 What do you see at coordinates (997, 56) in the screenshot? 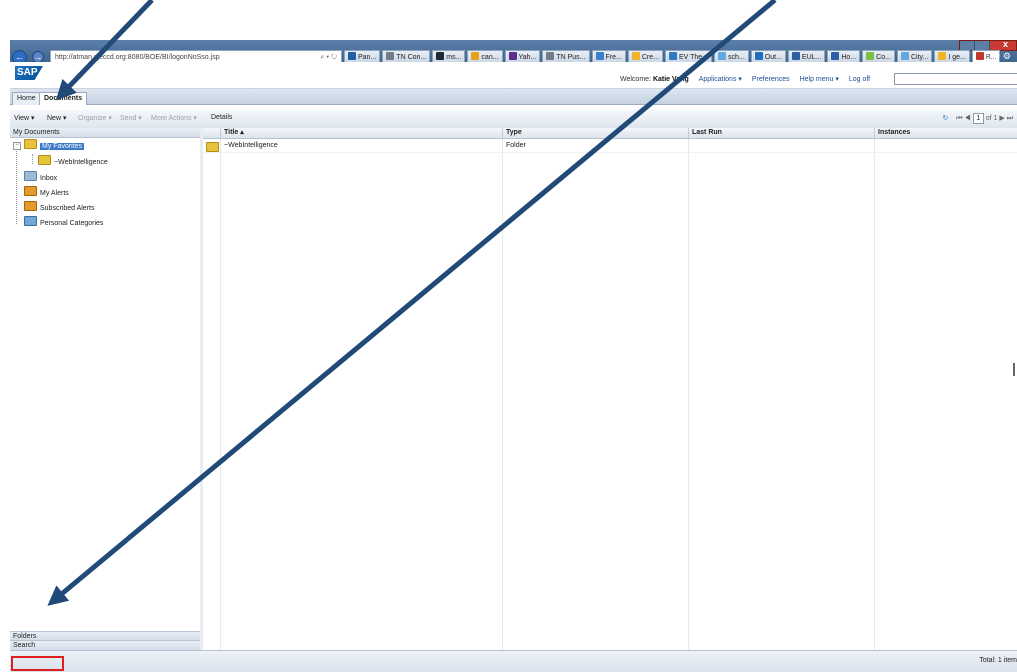
I see `browser-toolbar-icons: ⌂ ☆ ⚙` at bounding box center [997, 56].